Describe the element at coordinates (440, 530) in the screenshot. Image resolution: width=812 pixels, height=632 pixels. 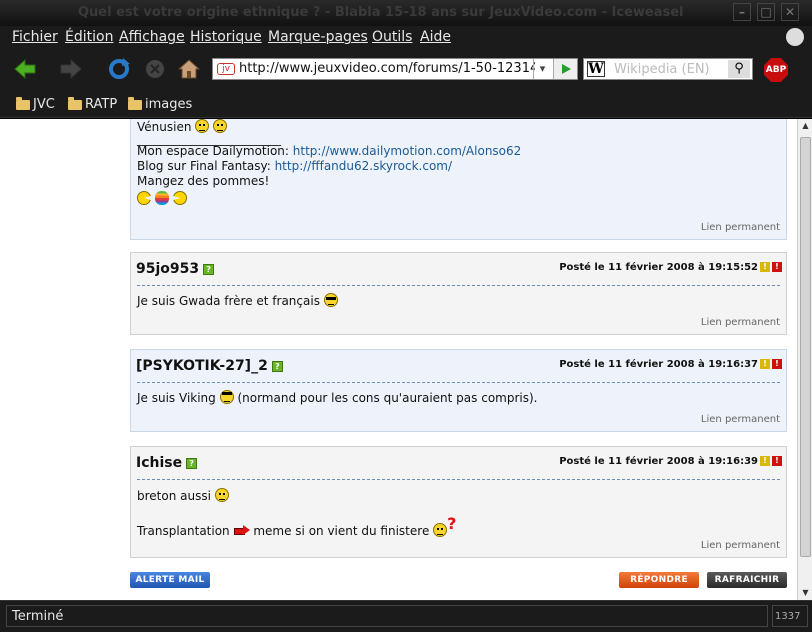
I see `puzzled-smiley-icon` at that location.